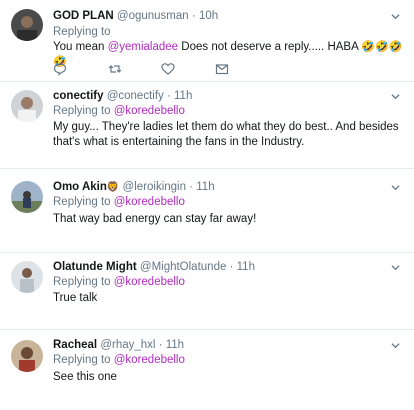 Image resolution: width=414 pixels, height=410 pixels. Describe the element at coordinates (85, 377) in the screenshot. I see `tweet-text: See this one` at that location.